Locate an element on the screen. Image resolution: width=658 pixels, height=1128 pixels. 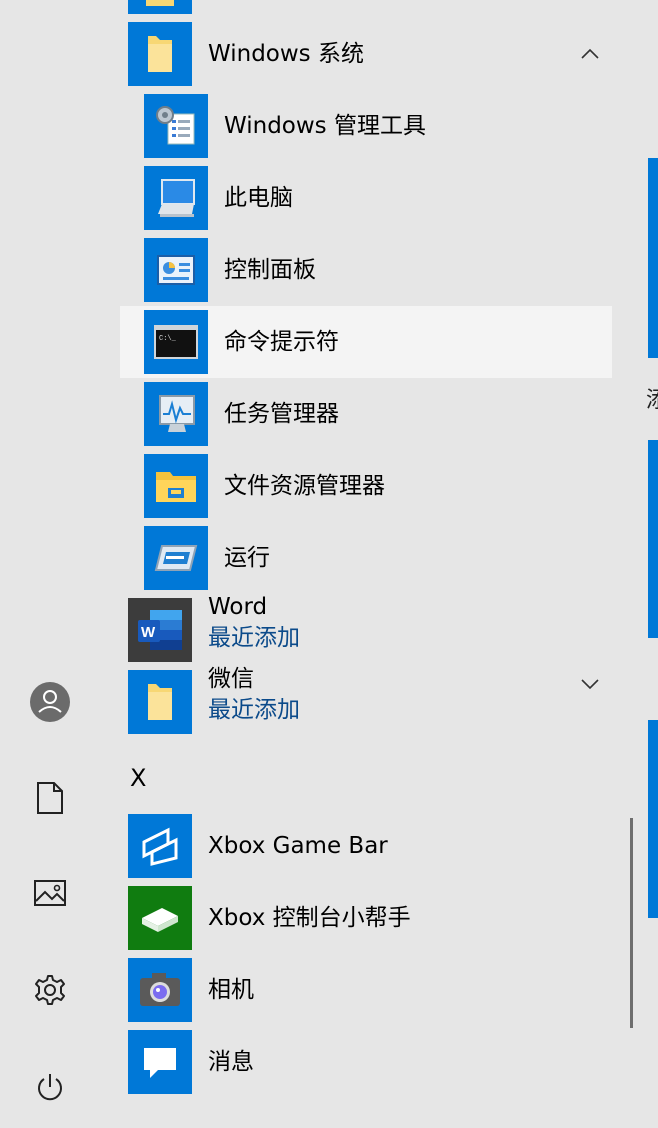
user-avatar-icon is located at coordinates (50, 702).